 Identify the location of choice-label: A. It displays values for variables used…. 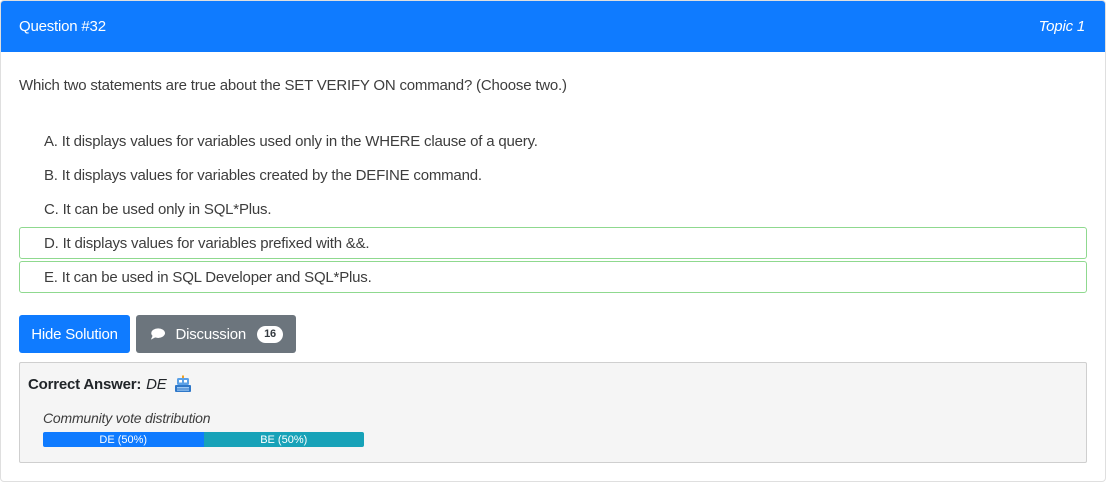
(291, 141).